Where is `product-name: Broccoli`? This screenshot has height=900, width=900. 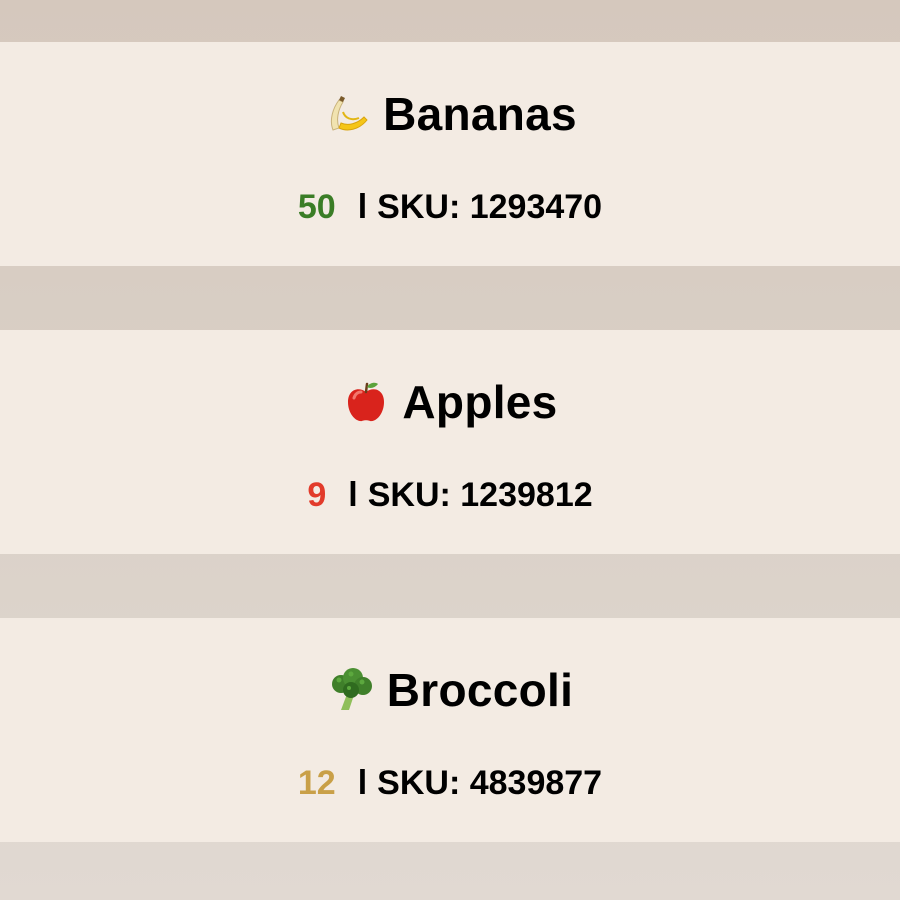
product-name: Broccoli is located at coordinates (480, 690).